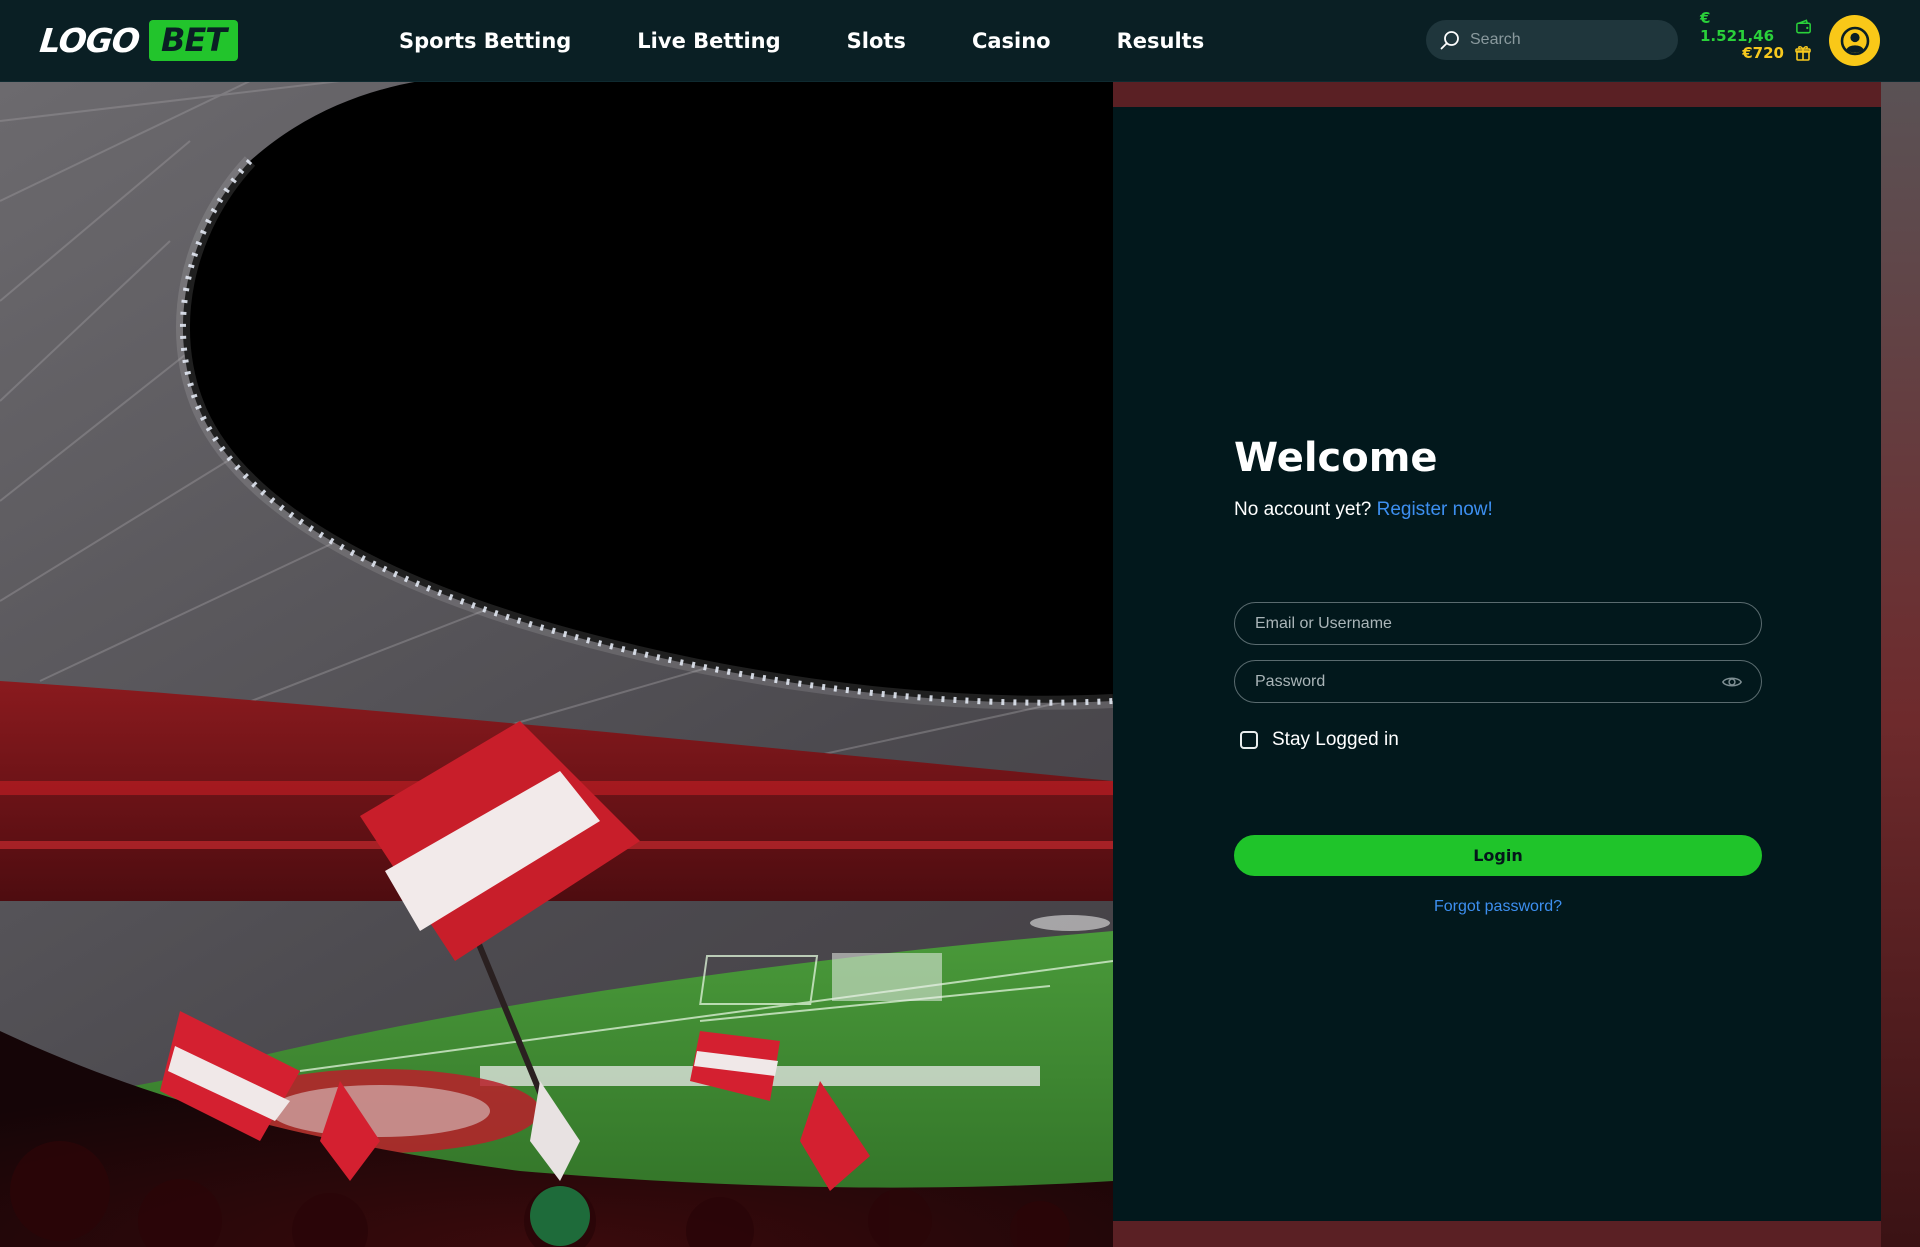  What do you see at coordinates (1498, 740) in the screenshot?
I see `stay-logged-in: Stay Logged in` at bounding box center [1498, 740].